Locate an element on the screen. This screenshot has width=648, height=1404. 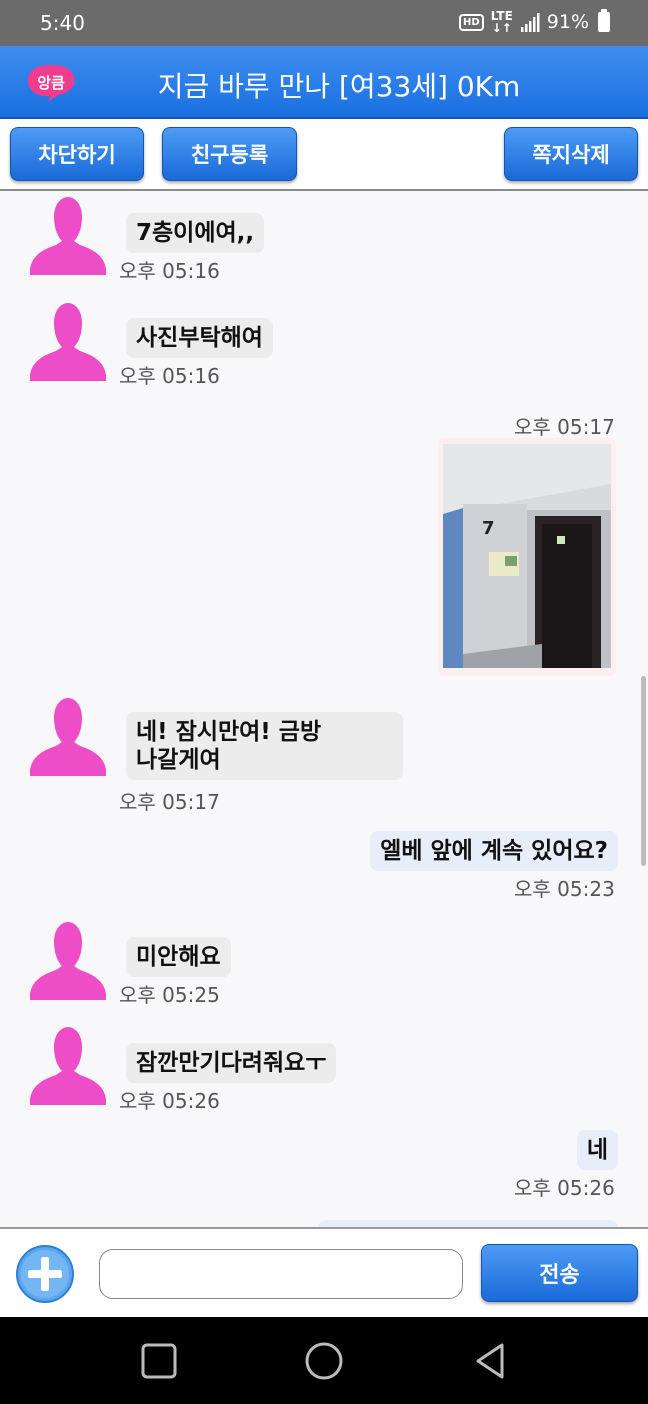
message-bubble: 네! 잠시만여! 금방 나갈게여 is located at coordinates (264, 746).